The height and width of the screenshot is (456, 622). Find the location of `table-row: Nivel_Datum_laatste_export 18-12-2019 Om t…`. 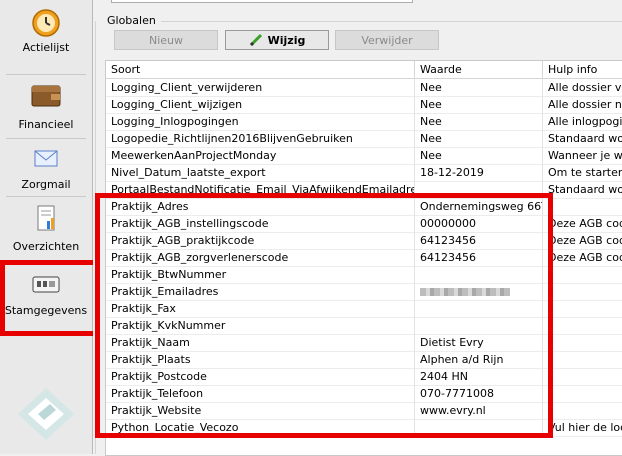

table-row: Nivel_Datum_laatste_export 18-12-2019 Om t… is located at coordinates (364, 173).